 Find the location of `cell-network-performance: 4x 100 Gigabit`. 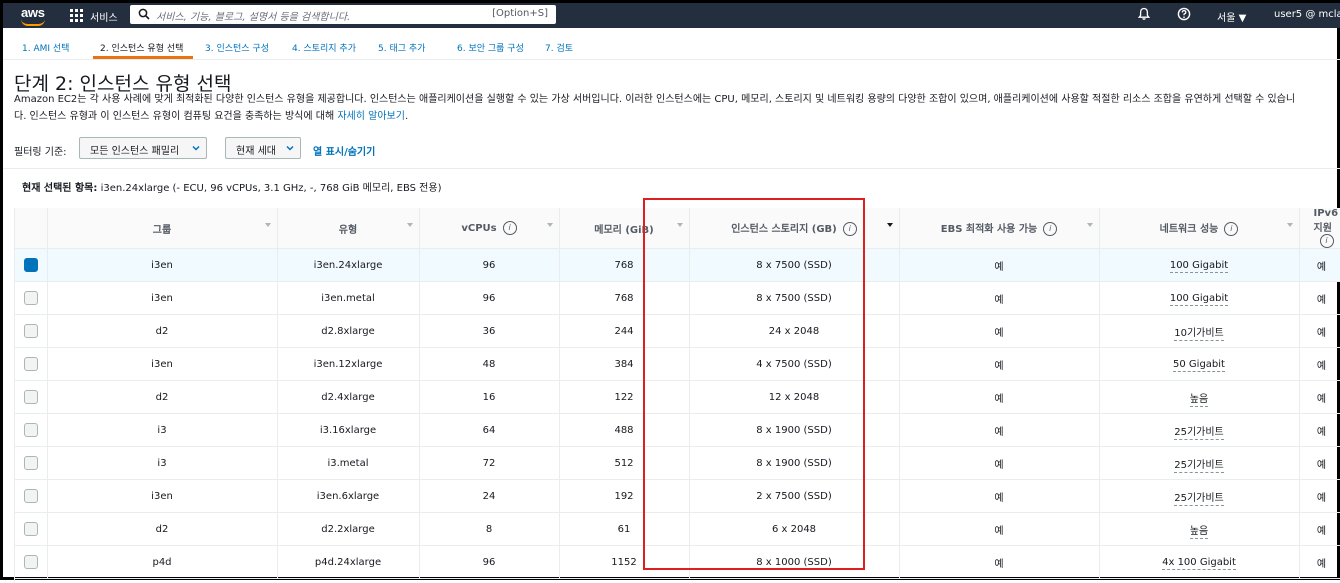

cell-network-performance: 4x 100 Gigabit is located at coordinates (1199, 562).